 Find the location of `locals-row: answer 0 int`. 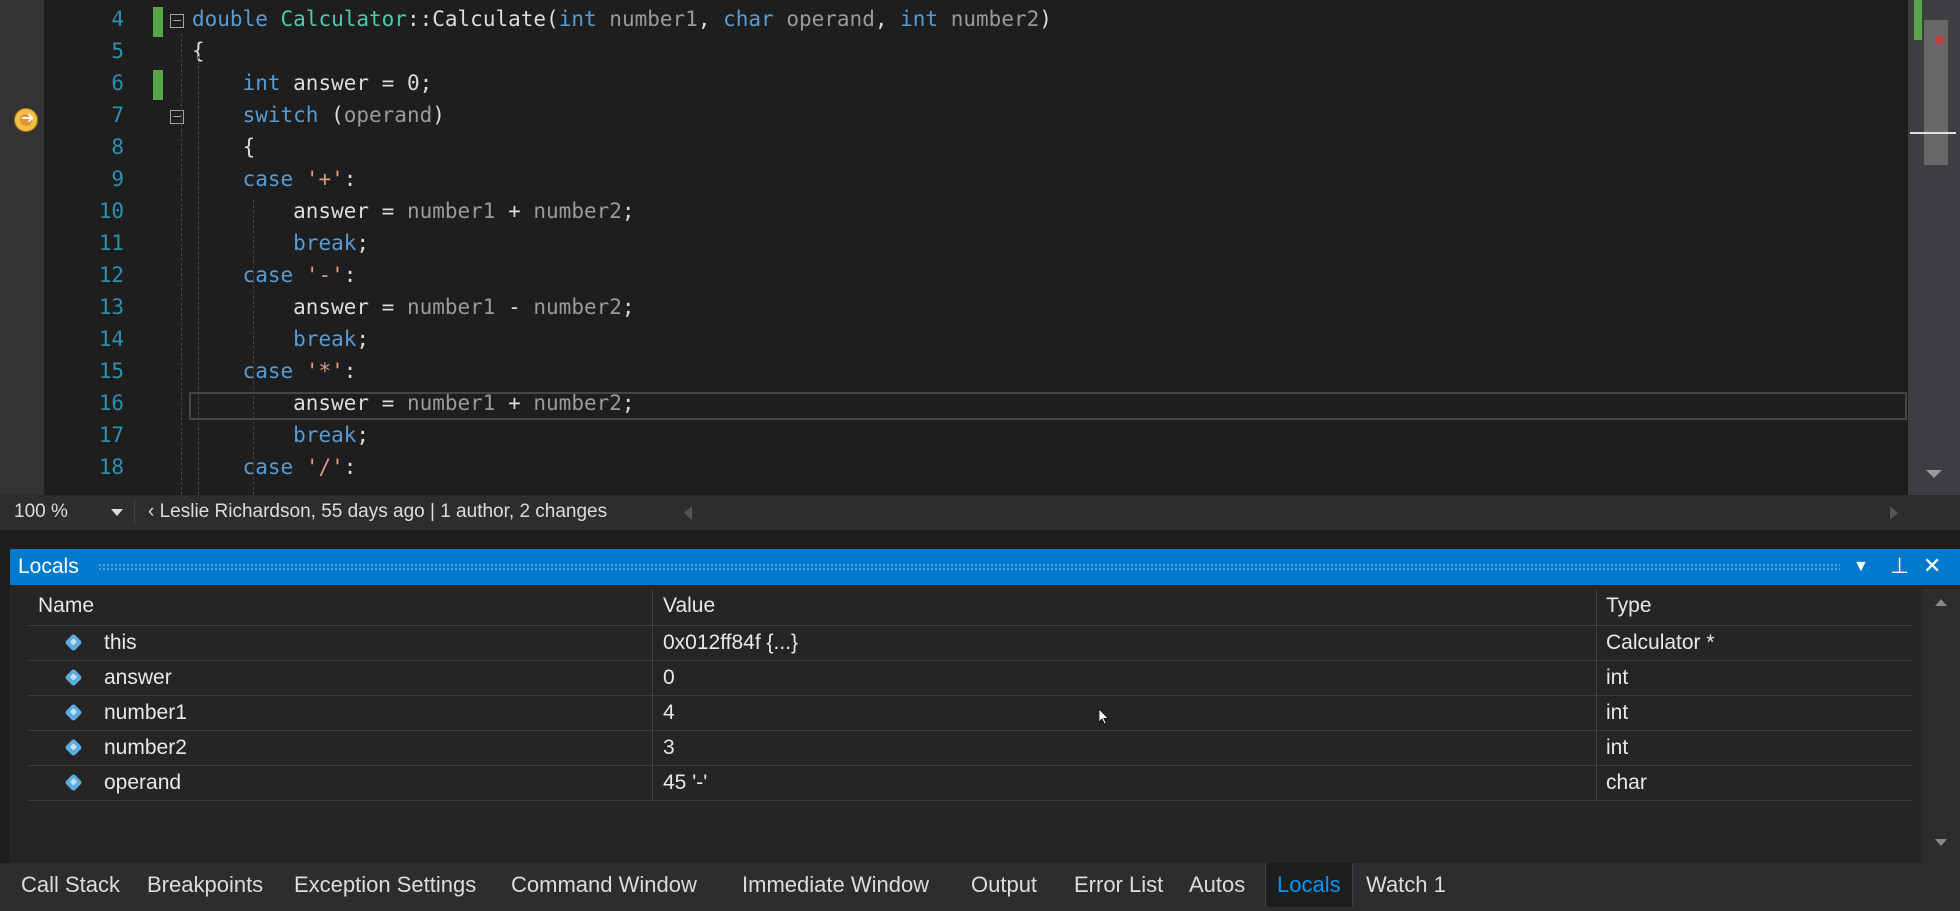

locals-row: answer 0 int is located at coordinates (970, 678).